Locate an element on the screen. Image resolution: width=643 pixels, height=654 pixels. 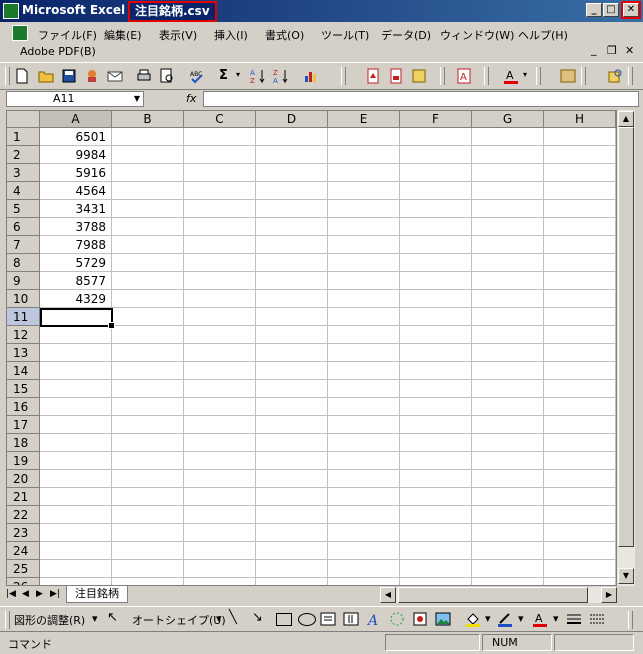
column-header-f: F is located at coordinates (436, 119).